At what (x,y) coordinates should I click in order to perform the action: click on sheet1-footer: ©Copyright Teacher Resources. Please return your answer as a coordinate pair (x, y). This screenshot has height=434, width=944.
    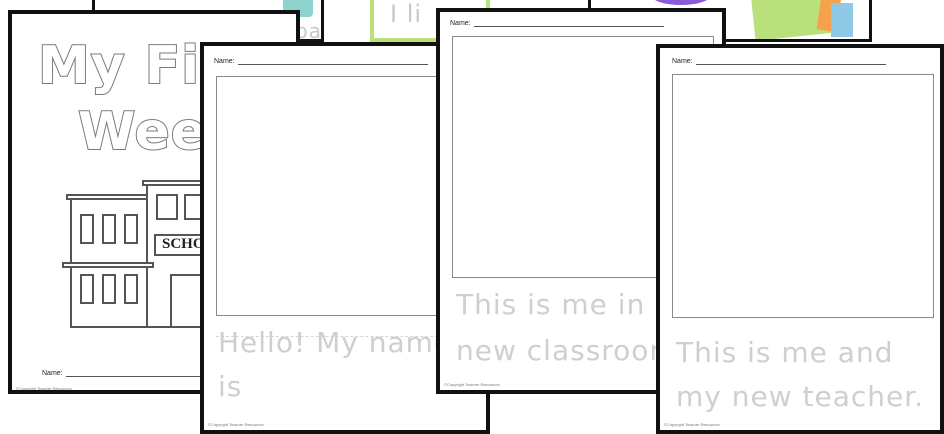
    Looking at the image, I should click on (236, 424).